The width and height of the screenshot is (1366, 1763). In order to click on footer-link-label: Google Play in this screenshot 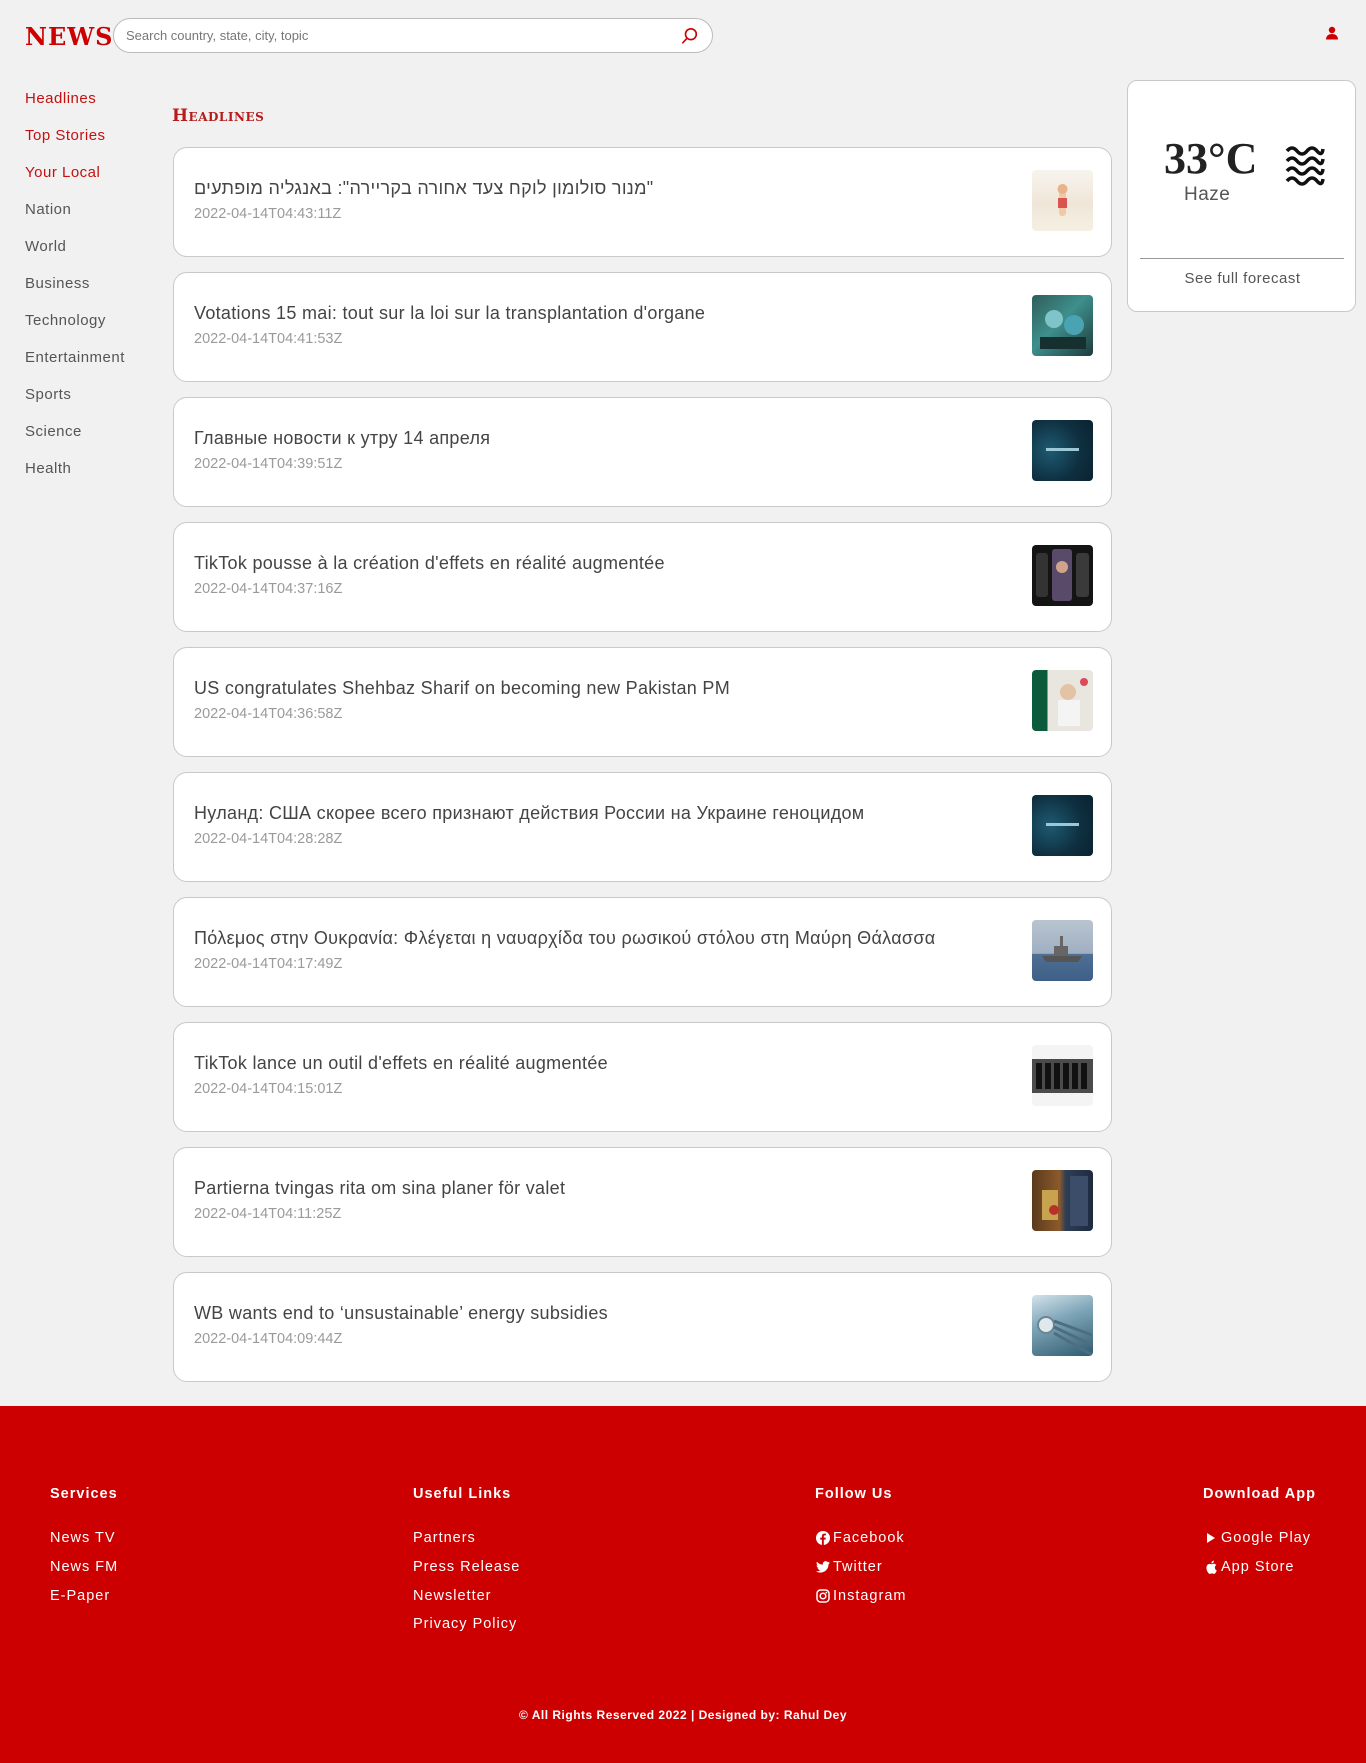, I will do `click(1266, 1538)`.